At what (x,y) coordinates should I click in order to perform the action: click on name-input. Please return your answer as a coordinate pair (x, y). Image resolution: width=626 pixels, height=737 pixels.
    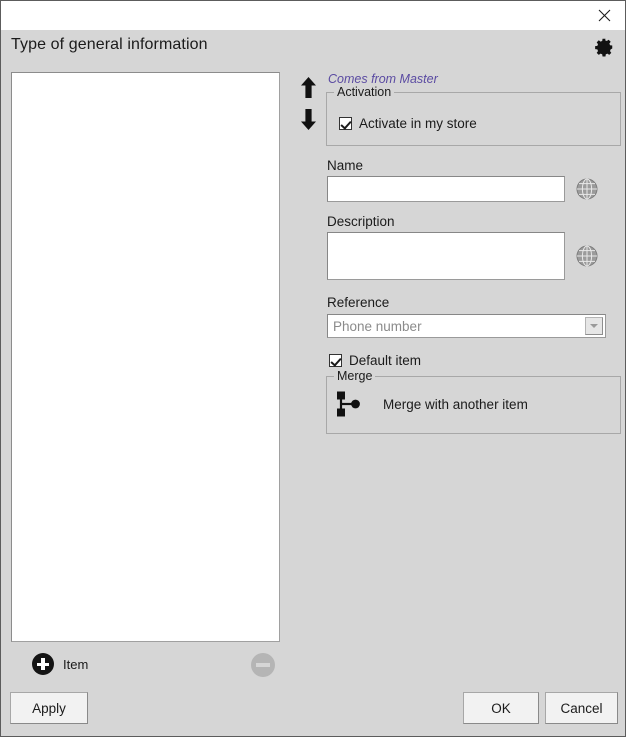
    Looking at the image, I should click on (446, 189).